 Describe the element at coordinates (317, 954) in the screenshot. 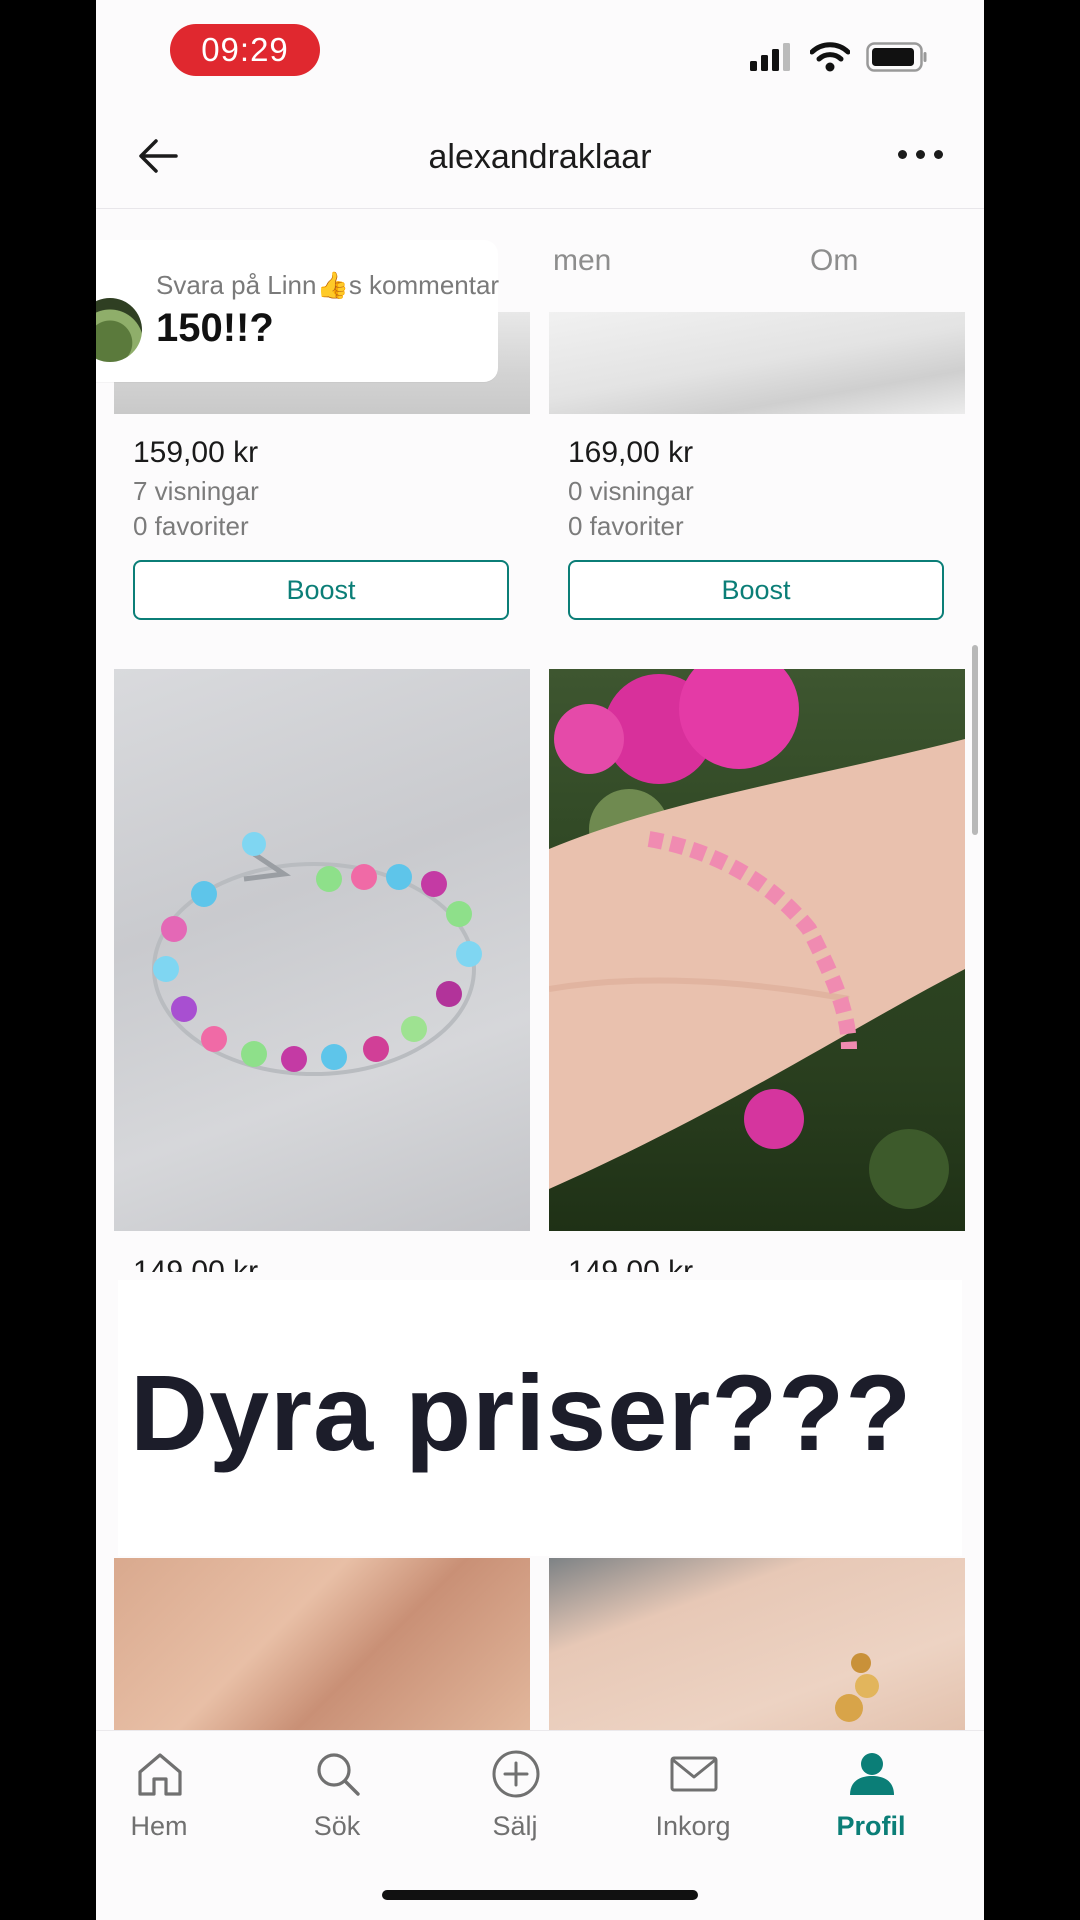

I see `bracelet-illustration` at that location.